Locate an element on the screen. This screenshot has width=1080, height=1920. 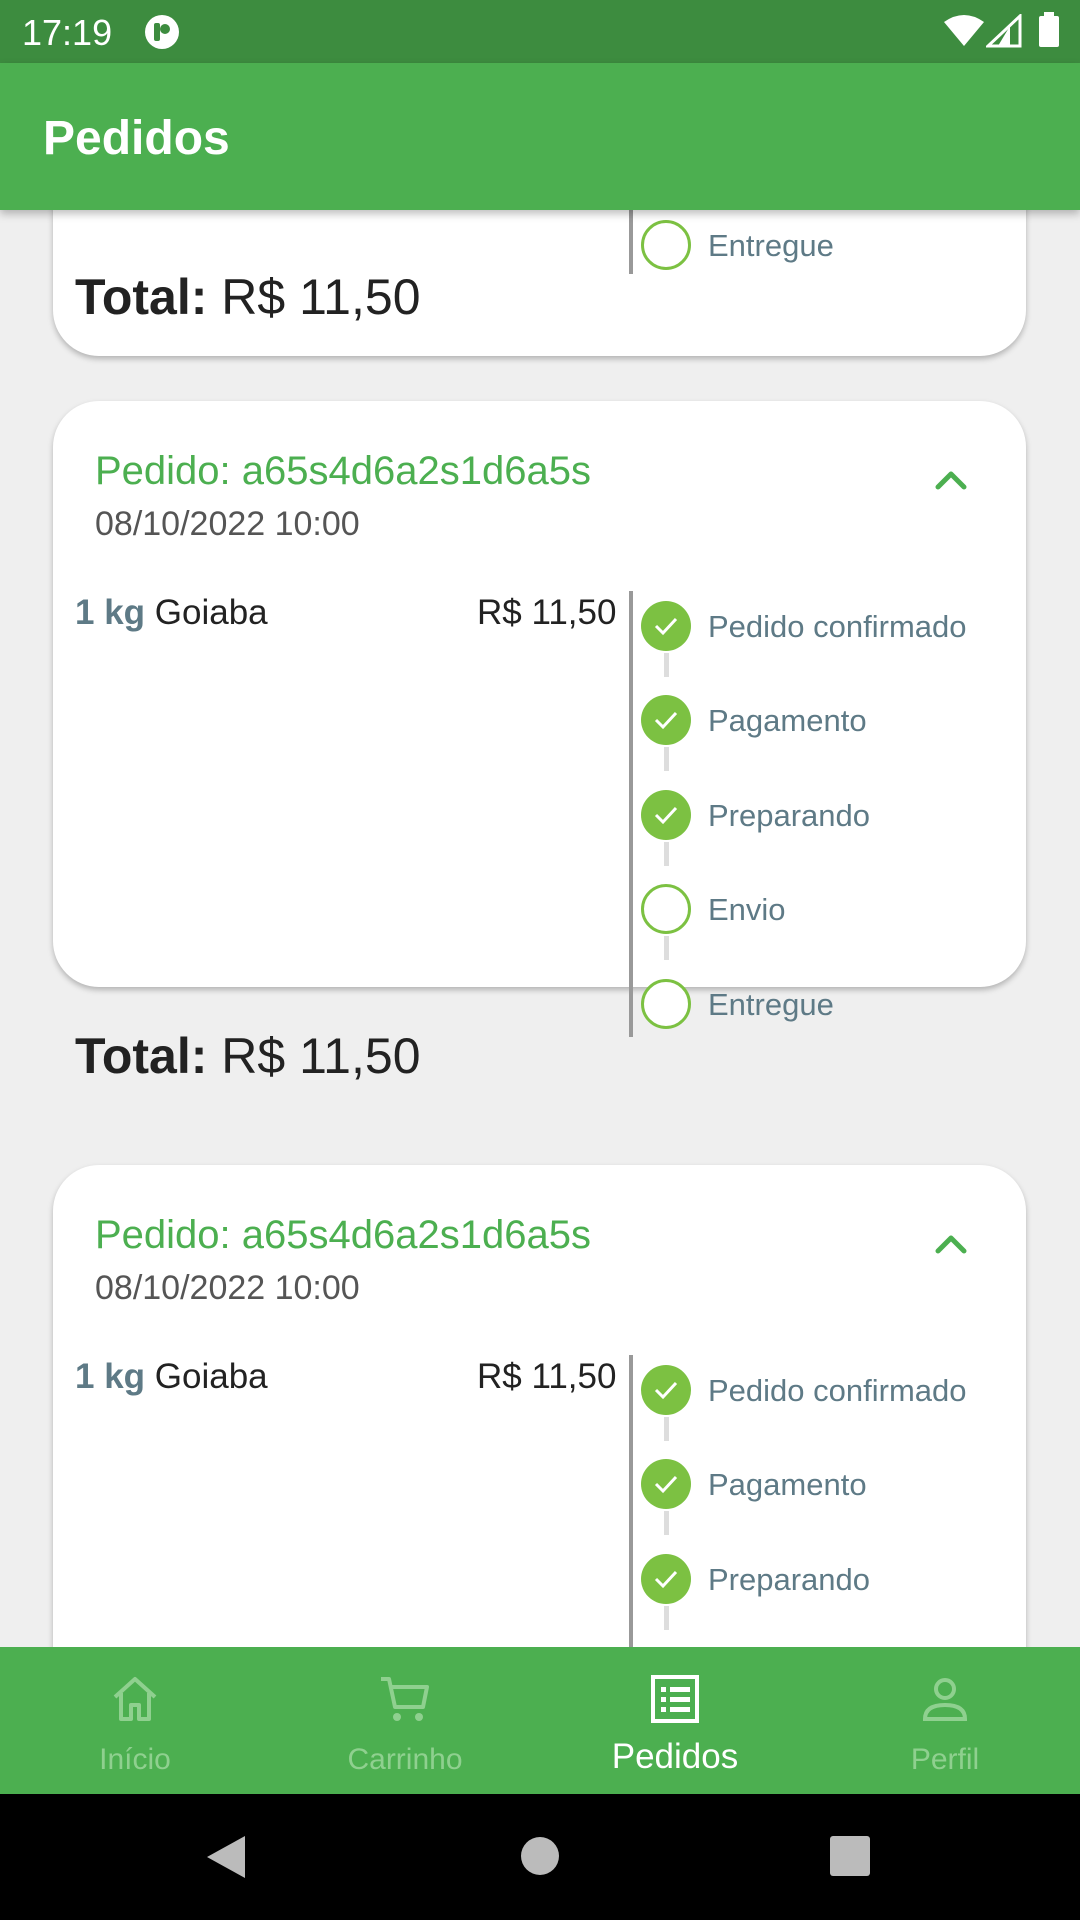
battery-icon is located at coordinates (1049, 32).